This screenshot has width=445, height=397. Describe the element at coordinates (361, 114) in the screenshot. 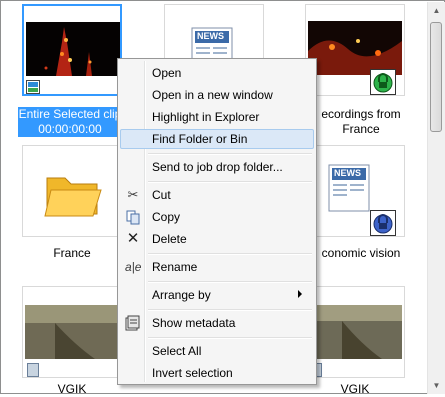

I see `clip-caption-line1: ecordings from` at that location.